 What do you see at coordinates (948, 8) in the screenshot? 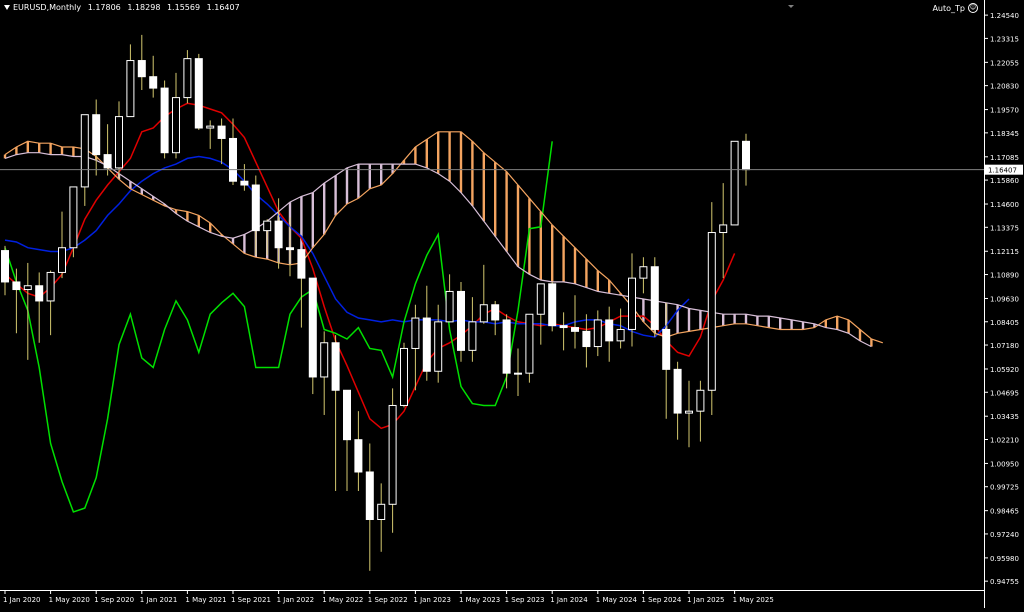
I see `expert-name: Auto_Tp` at bounding box center [948, 8].